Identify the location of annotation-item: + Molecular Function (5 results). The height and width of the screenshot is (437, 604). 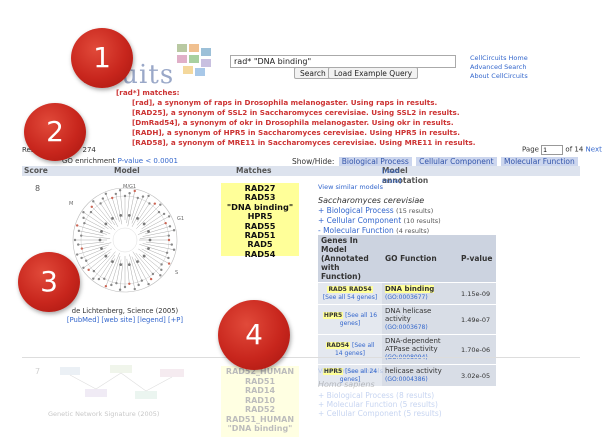
(380, 404).